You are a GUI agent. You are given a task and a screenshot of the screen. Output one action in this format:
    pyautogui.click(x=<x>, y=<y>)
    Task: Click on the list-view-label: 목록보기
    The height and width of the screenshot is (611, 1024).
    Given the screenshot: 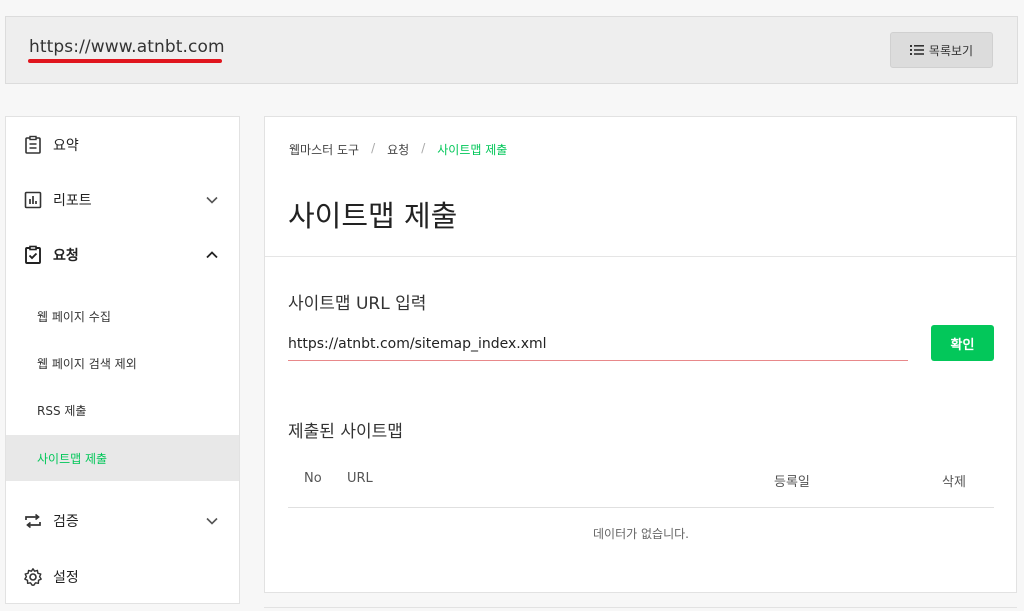 What is the action you would take?
    pyautogui.click(x=951, y=50)
    